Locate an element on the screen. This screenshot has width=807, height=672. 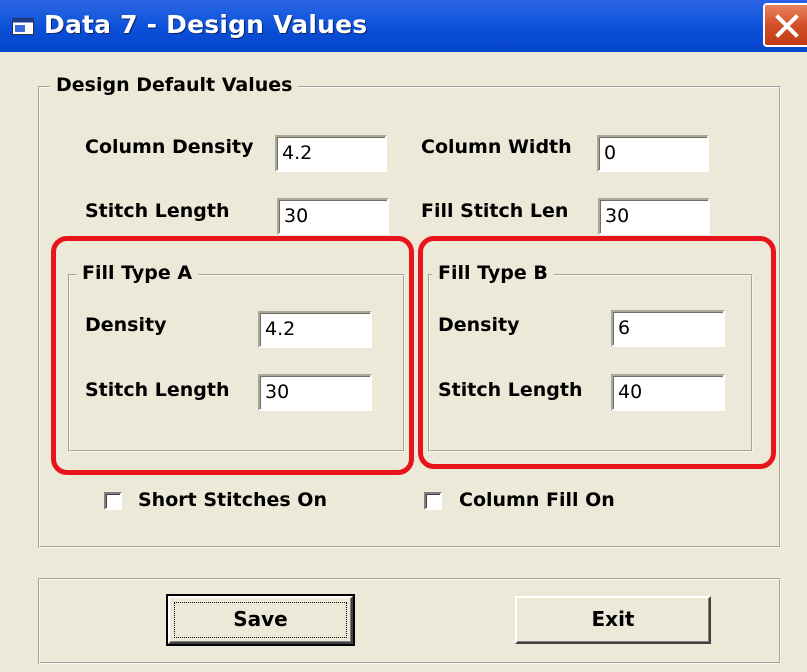
design-defaults-title: Design Default Values is located at coordinates (174, 85).